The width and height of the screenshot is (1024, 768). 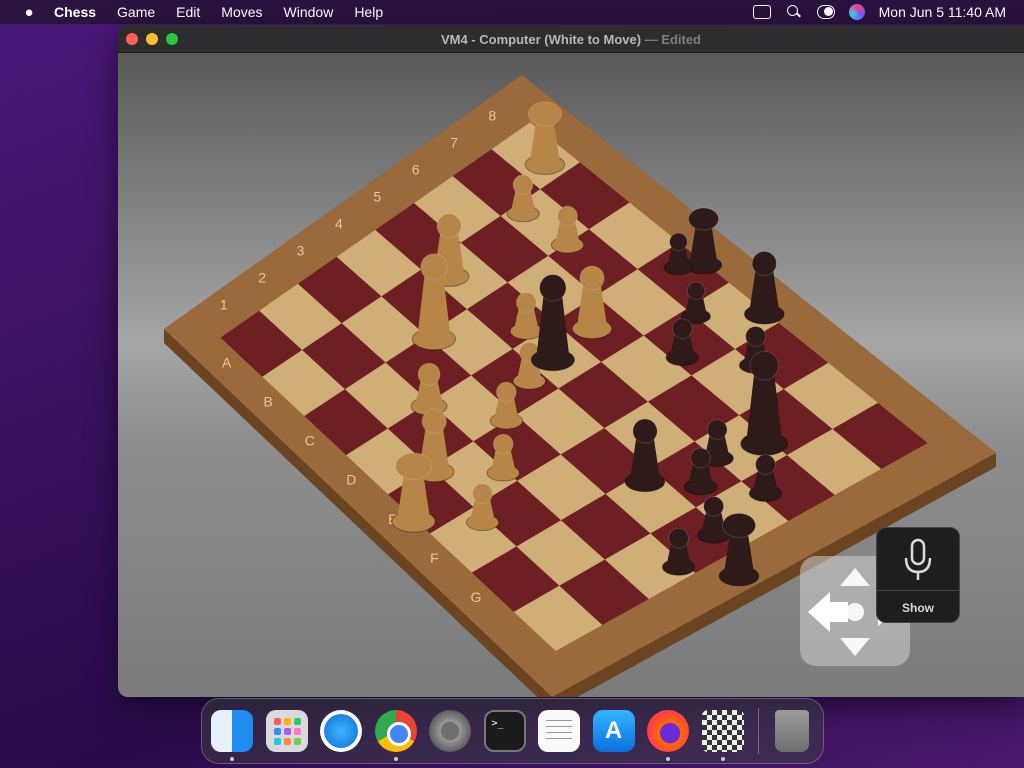 What do you see at coordinates (301, 250) in the screenshot?
I see `rank-label: 3` at bounding box center [301, 250].